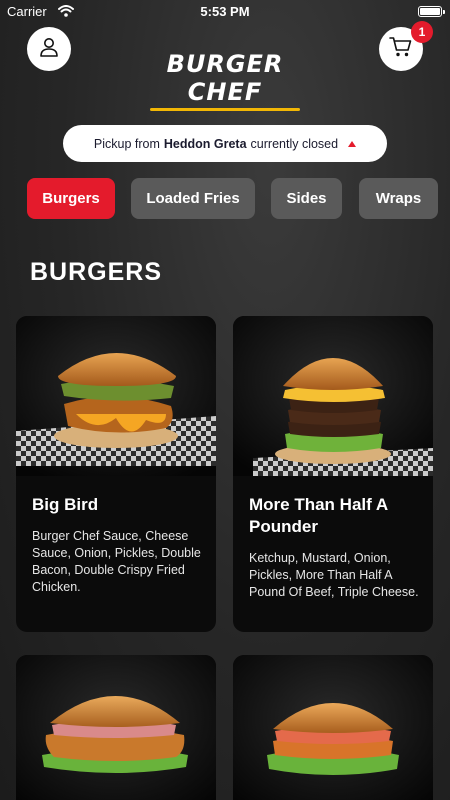 This screenshot has height=800, width=450. I want to click on item-name: Big Bird, so click(65, 504).